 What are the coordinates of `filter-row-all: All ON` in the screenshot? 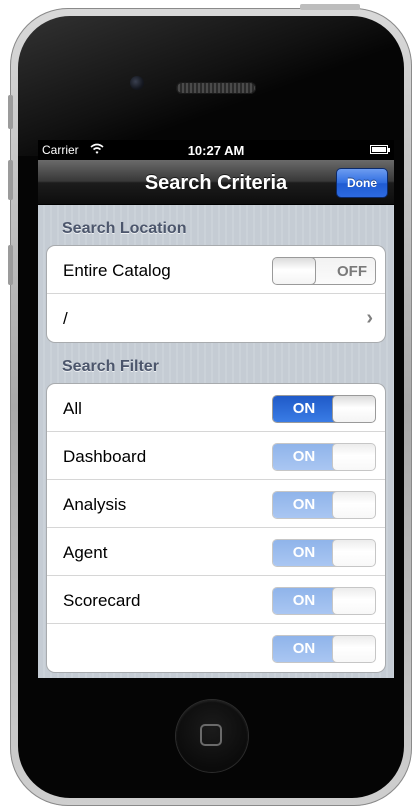 It's located at (216, 408).